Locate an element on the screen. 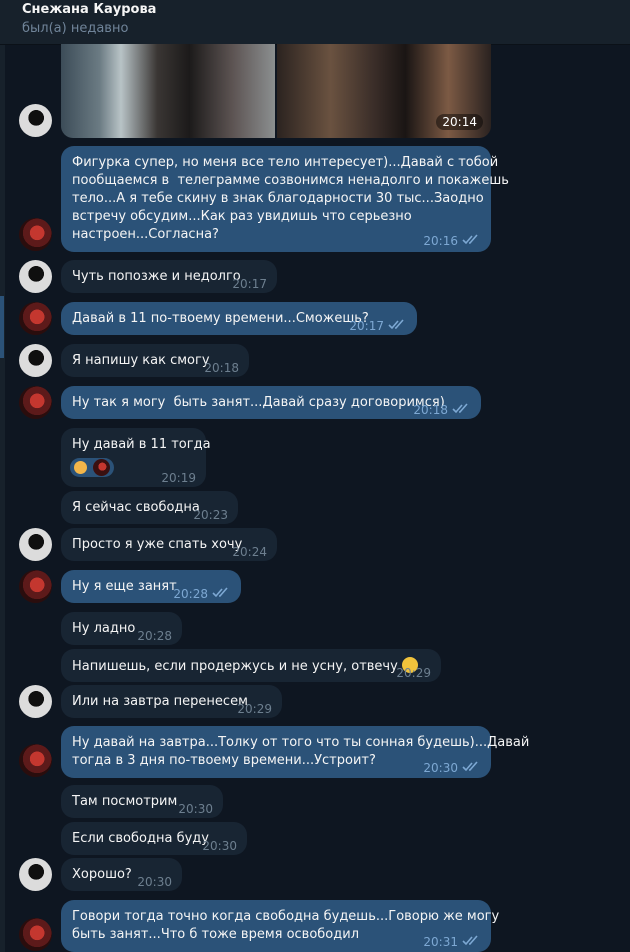 Image resolution: width=630 pixels, height=952 pixels. message-bubble: Я напишу как смогу 20:18 is located at coordinates (155, 360).